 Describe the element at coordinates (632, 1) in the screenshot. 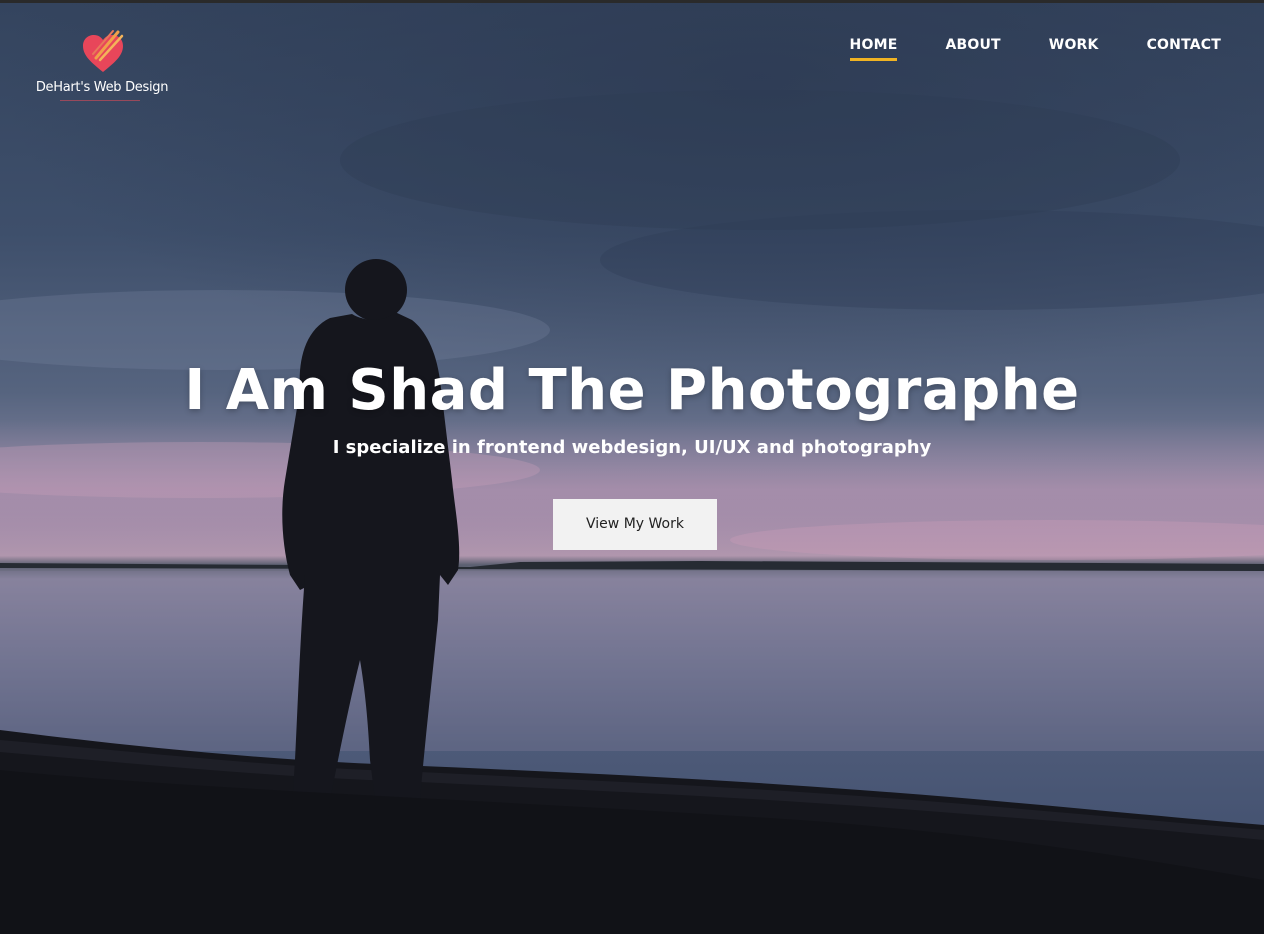

I see `top-border` at that location.